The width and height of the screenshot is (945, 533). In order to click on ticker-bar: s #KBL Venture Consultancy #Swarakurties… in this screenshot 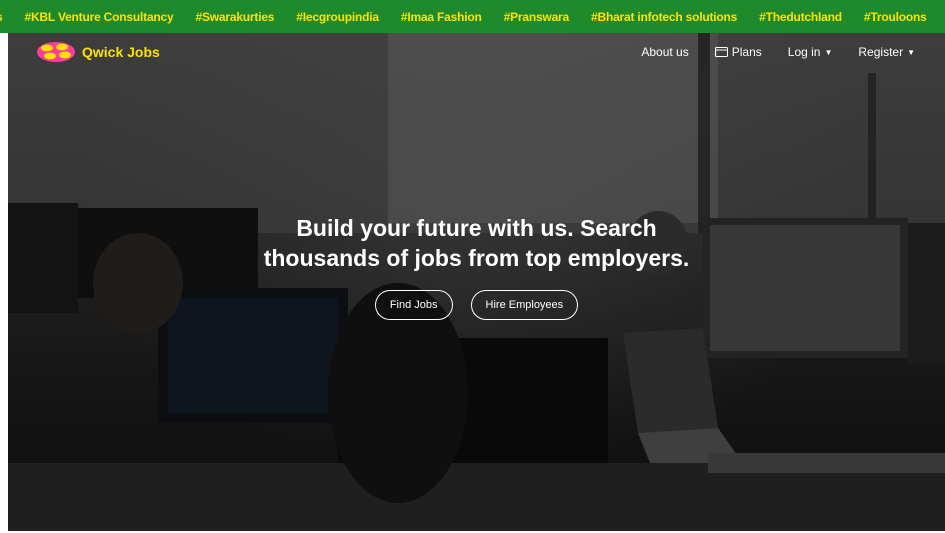, I will do `click(472, 16)`.